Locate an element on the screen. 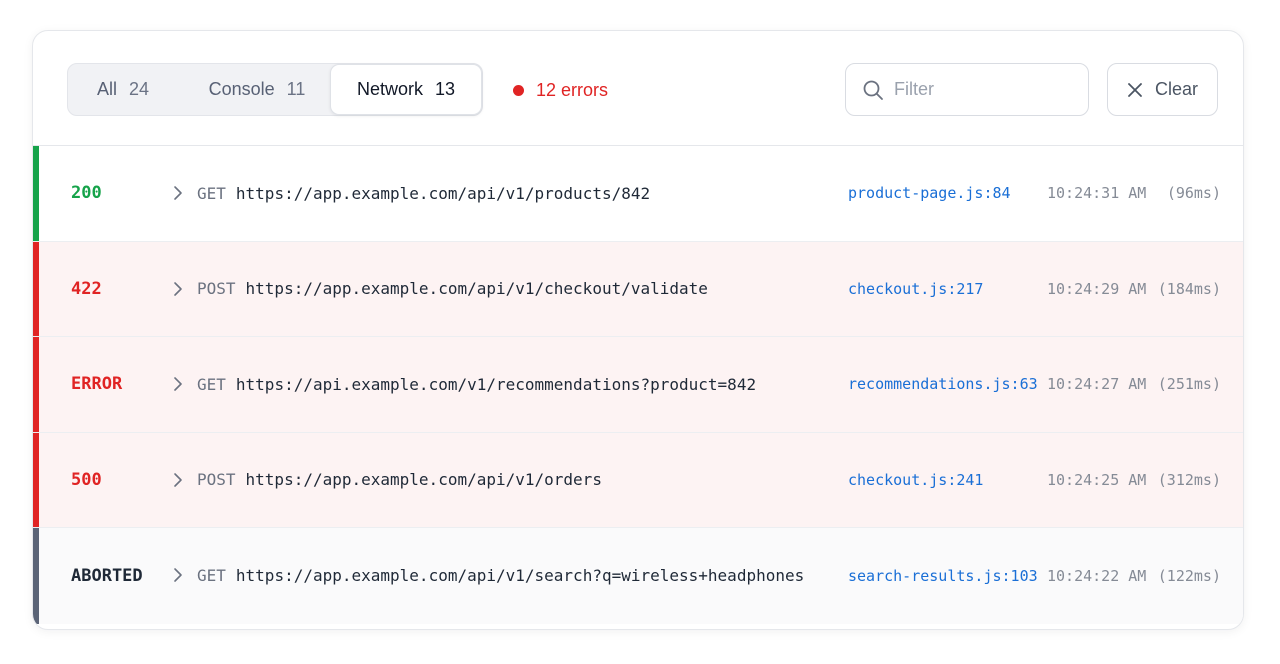 The image size is (1280, 664). source-link: search-results.js:103 is located at coordinates (943, 576).